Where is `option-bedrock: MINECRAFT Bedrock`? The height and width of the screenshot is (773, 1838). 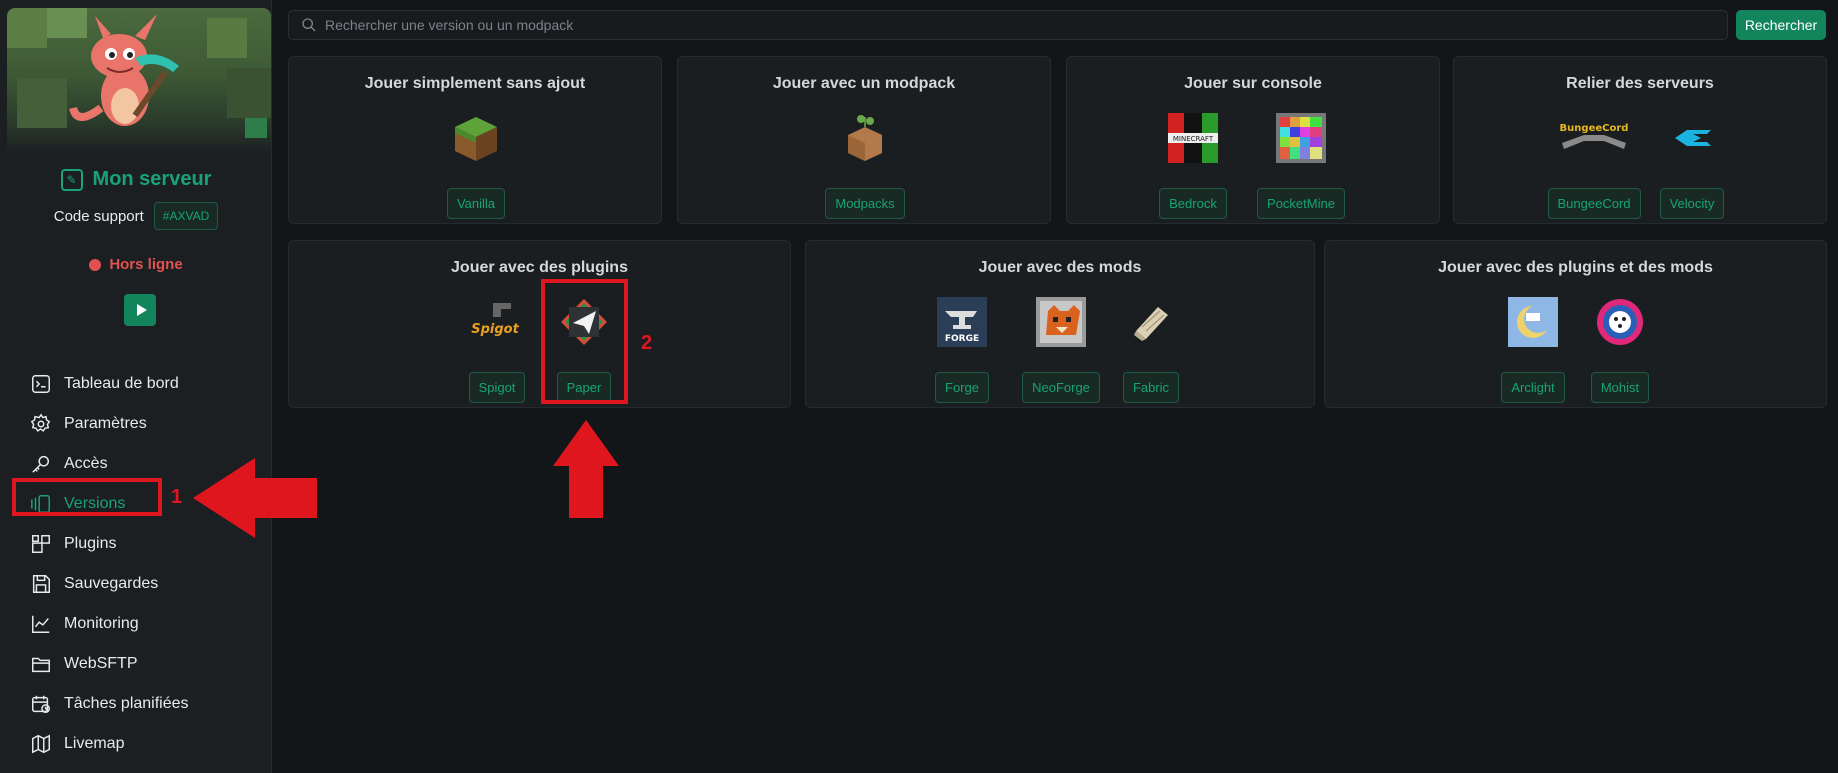 option-bedrock: MINECRAFT Bedrock is located at coordinates (1193, 166).